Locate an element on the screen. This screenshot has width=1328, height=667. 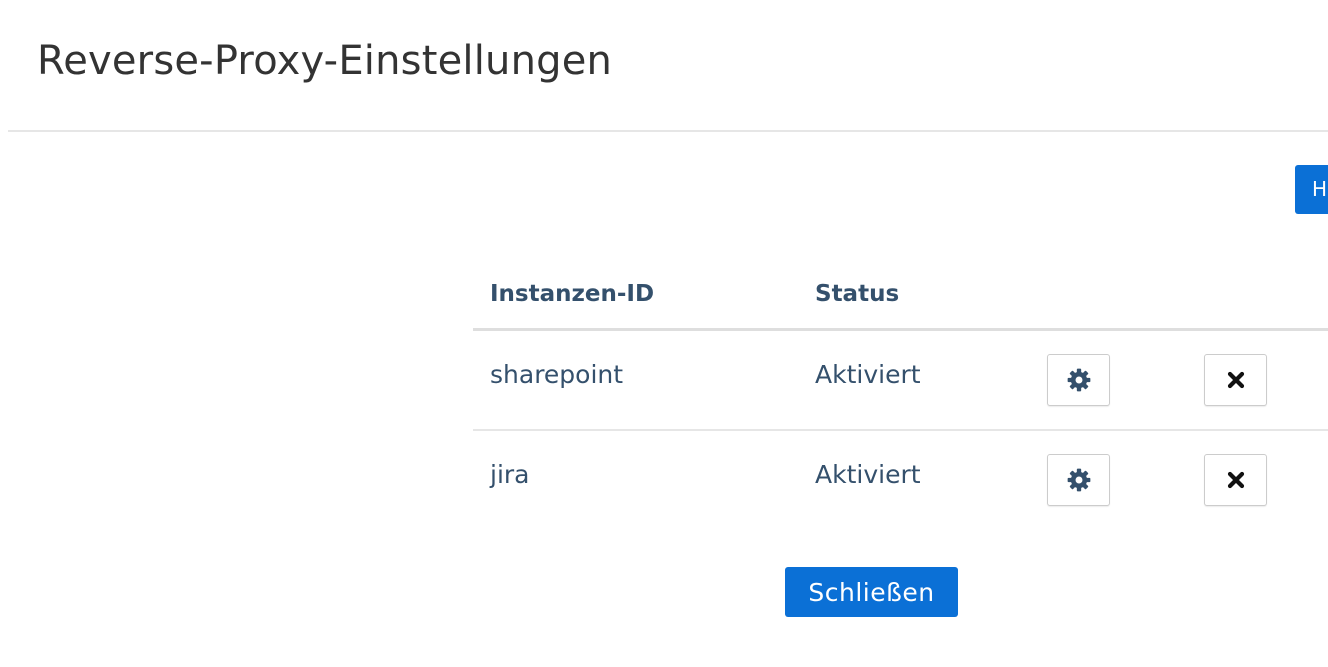
column-header-status: Status is located at coordinates (914, 295).